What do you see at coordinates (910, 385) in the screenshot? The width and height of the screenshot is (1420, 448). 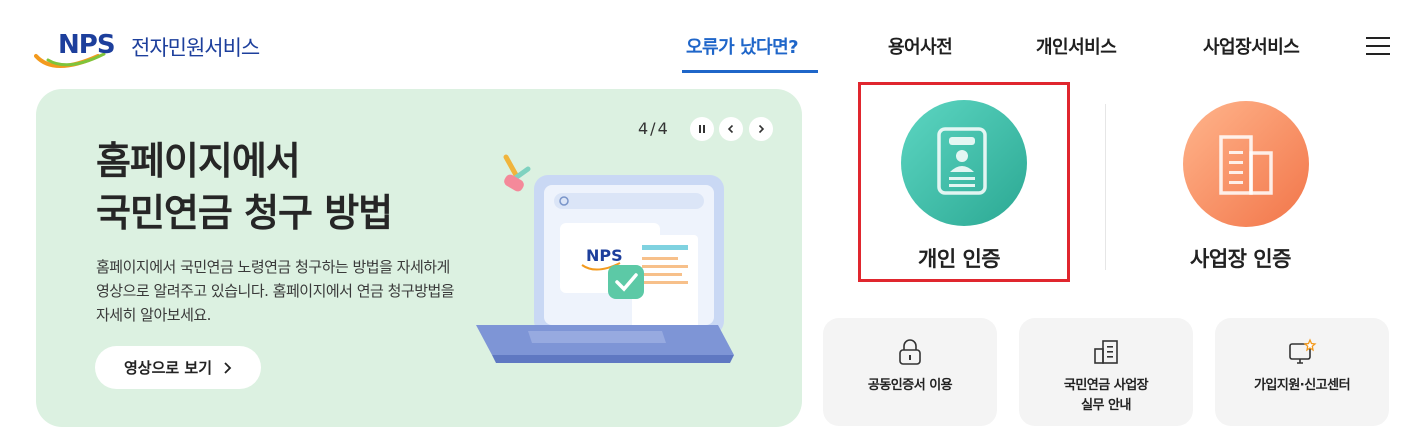 I see `quick-link-label: 공동인증서 이용` at bounding box center [910, 385].